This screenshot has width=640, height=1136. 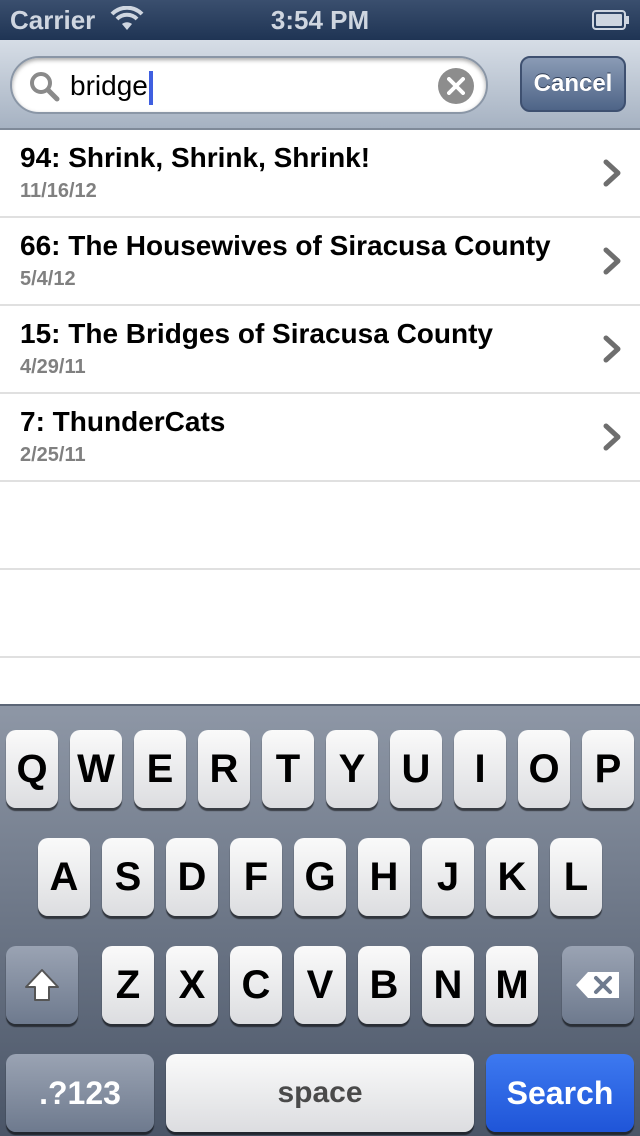 What do you see at coordinates (448, 877) in the screenshot?
I see `key-j: J` at bounding box center [448, 877].